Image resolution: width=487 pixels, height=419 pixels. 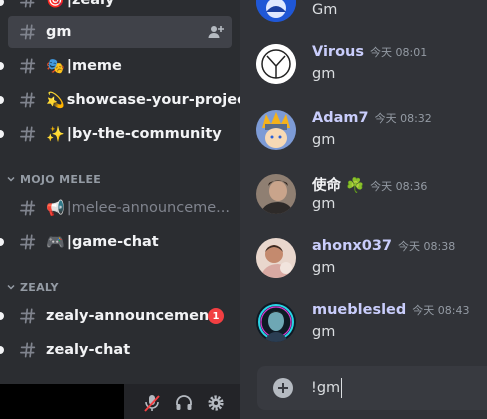 What do you see at coordinates (403, 118) in the screenshot?
I see `timestamp: 今天 08:32` at bounding box center [403, 118].